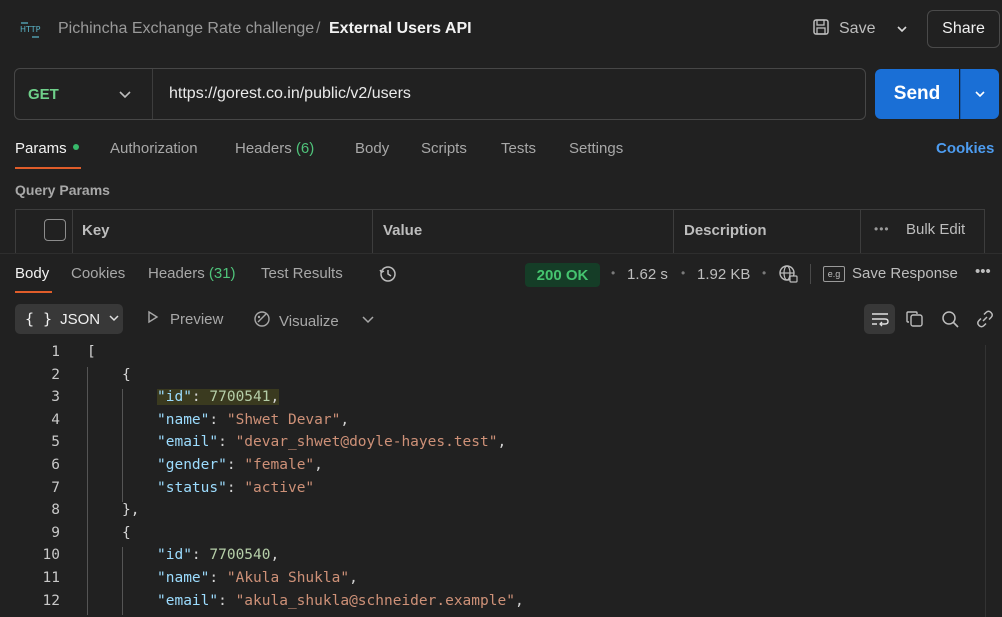 This screenshot has height=617, width=1002. What do you see at coordinates (492, 400) in the screenshot?
I see `code-line: 3 "id": 7700541,` at bounding box center [492, 400].